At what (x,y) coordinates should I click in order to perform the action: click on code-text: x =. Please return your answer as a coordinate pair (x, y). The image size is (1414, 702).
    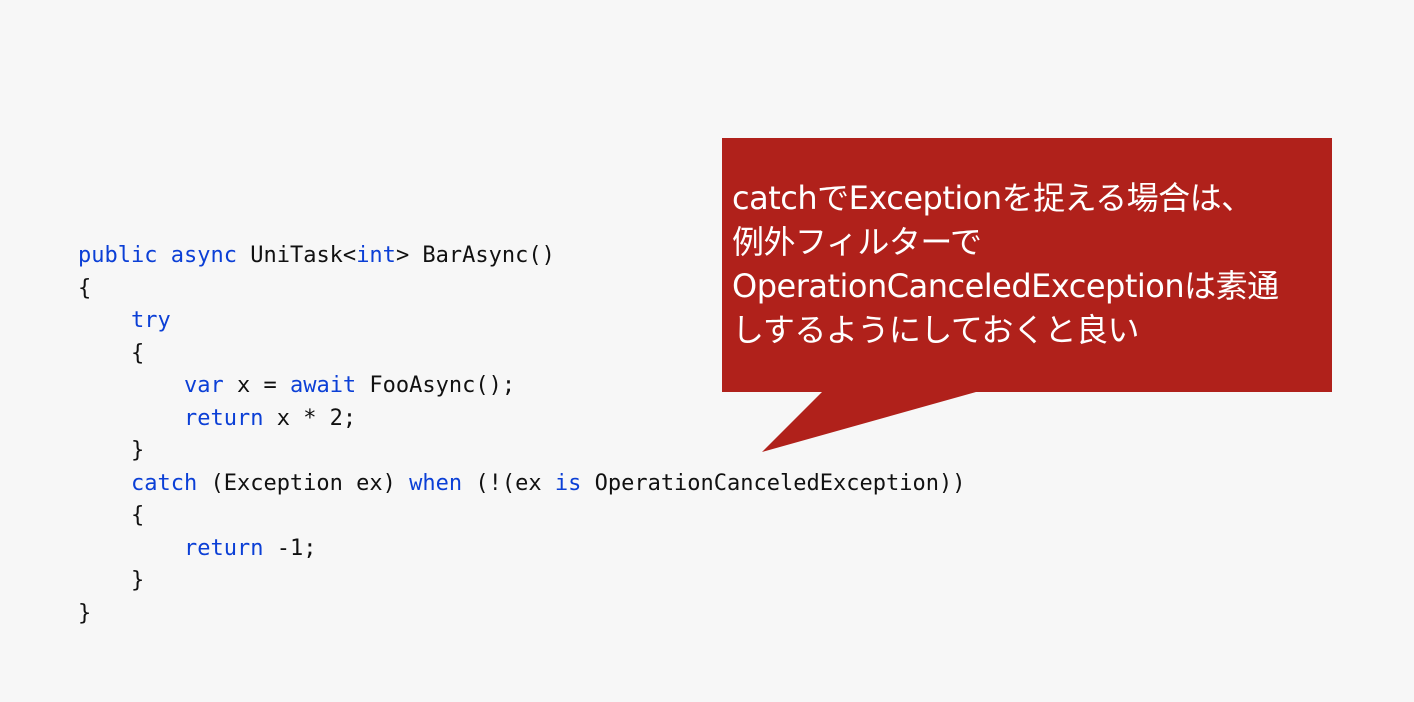
    Looking at the image, I should click on (256, 385).